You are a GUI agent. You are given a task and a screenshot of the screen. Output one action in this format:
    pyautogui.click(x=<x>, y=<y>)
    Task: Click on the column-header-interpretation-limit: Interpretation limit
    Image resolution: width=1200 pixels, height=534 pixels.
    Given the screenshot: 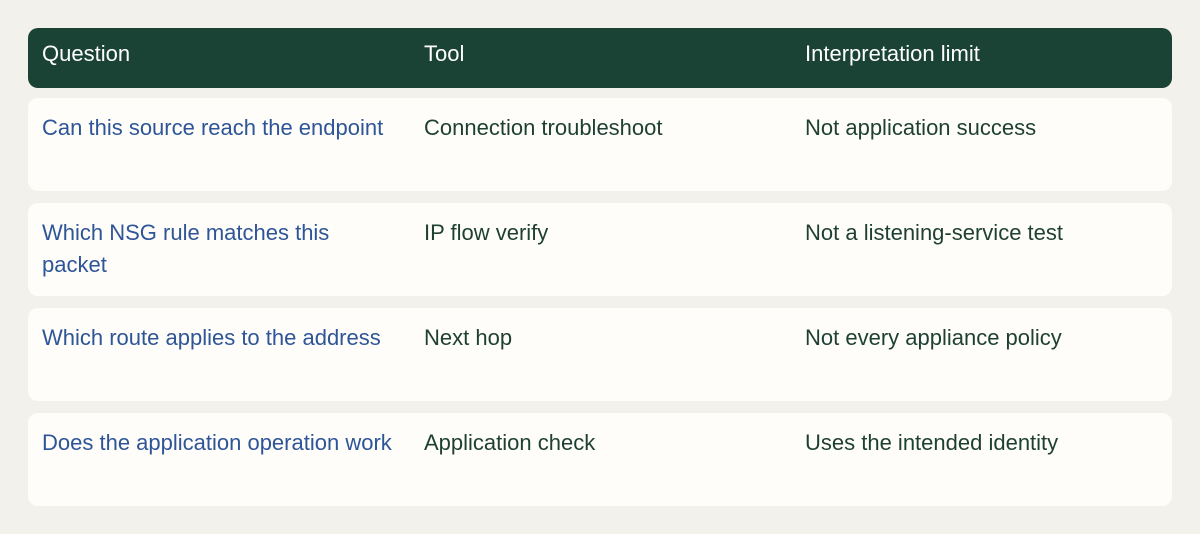 What is the action you would take?
    pyautogui.click(x=892, y=53)
    